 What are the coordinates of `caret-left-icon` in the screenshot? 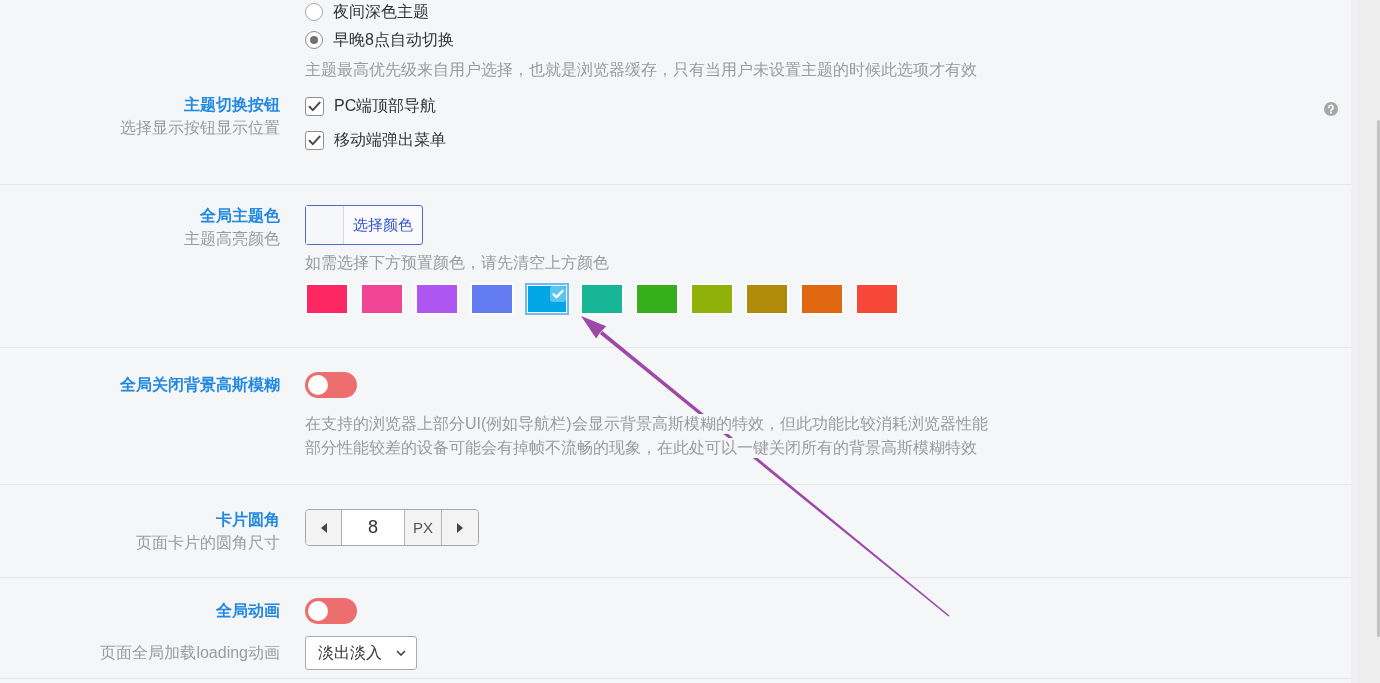 It's located at (323, 527).